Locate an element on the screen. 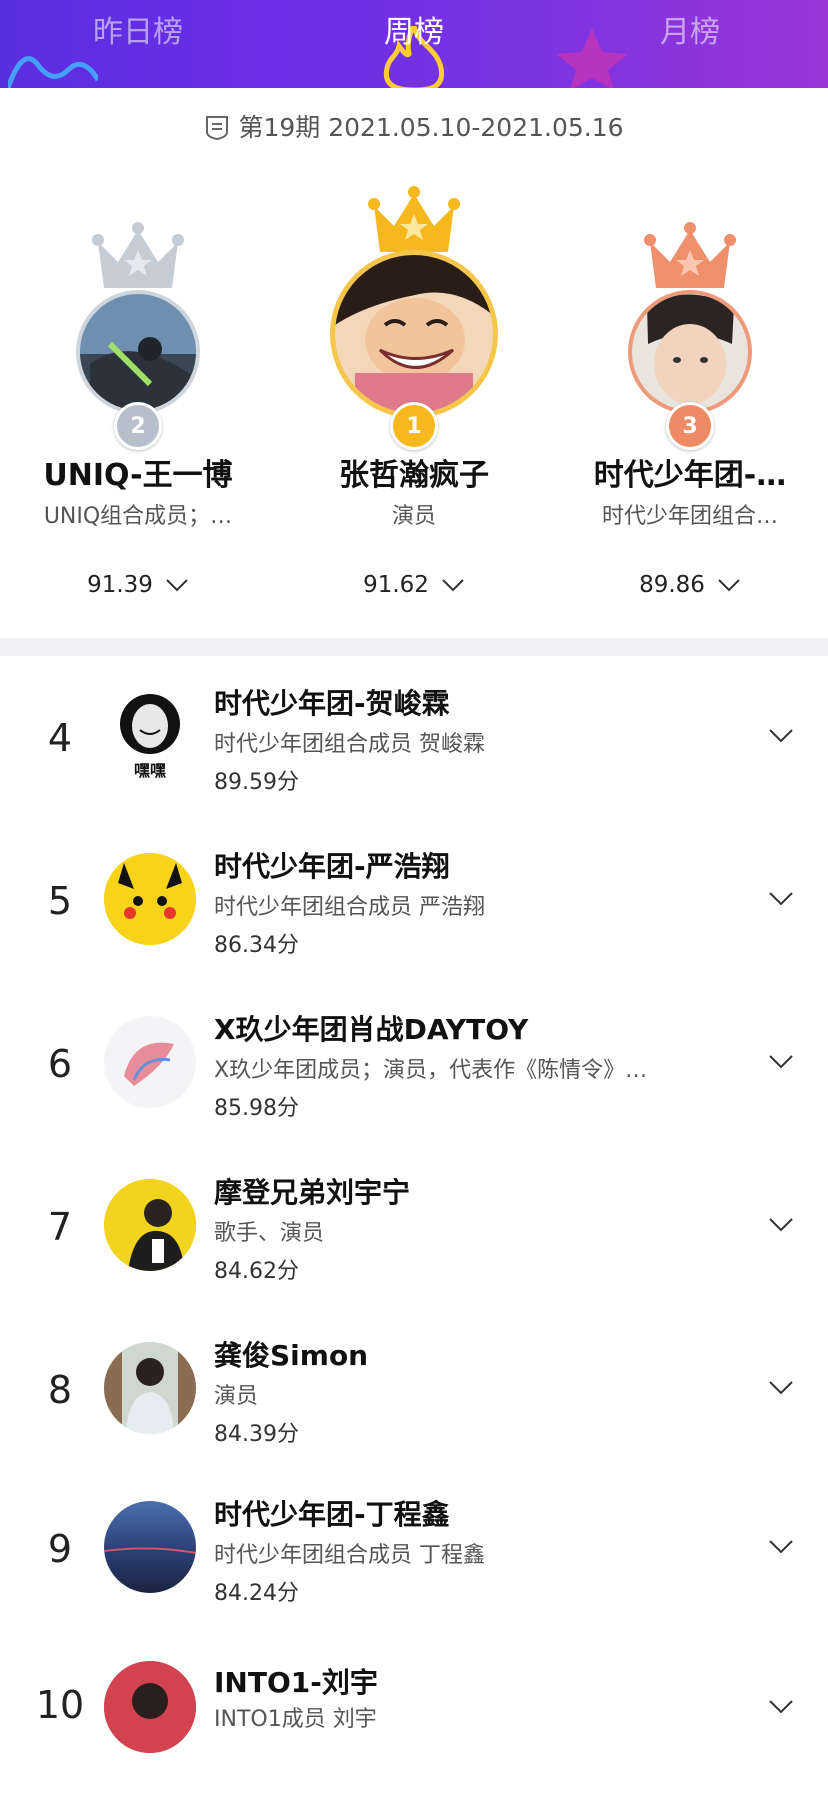 The image size is (828, 1793). period-line: 第19期 2021.05.10-2021.05.16 is located at coordinates (414, 126).